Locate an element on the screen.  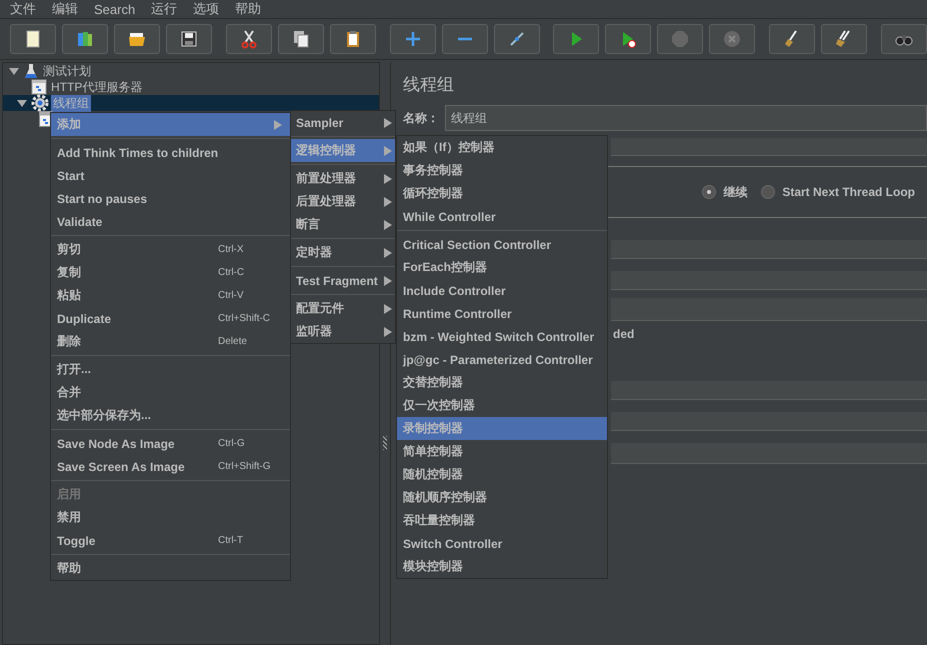
menu-item: Start no pauses is located at coordinates (170, 198).